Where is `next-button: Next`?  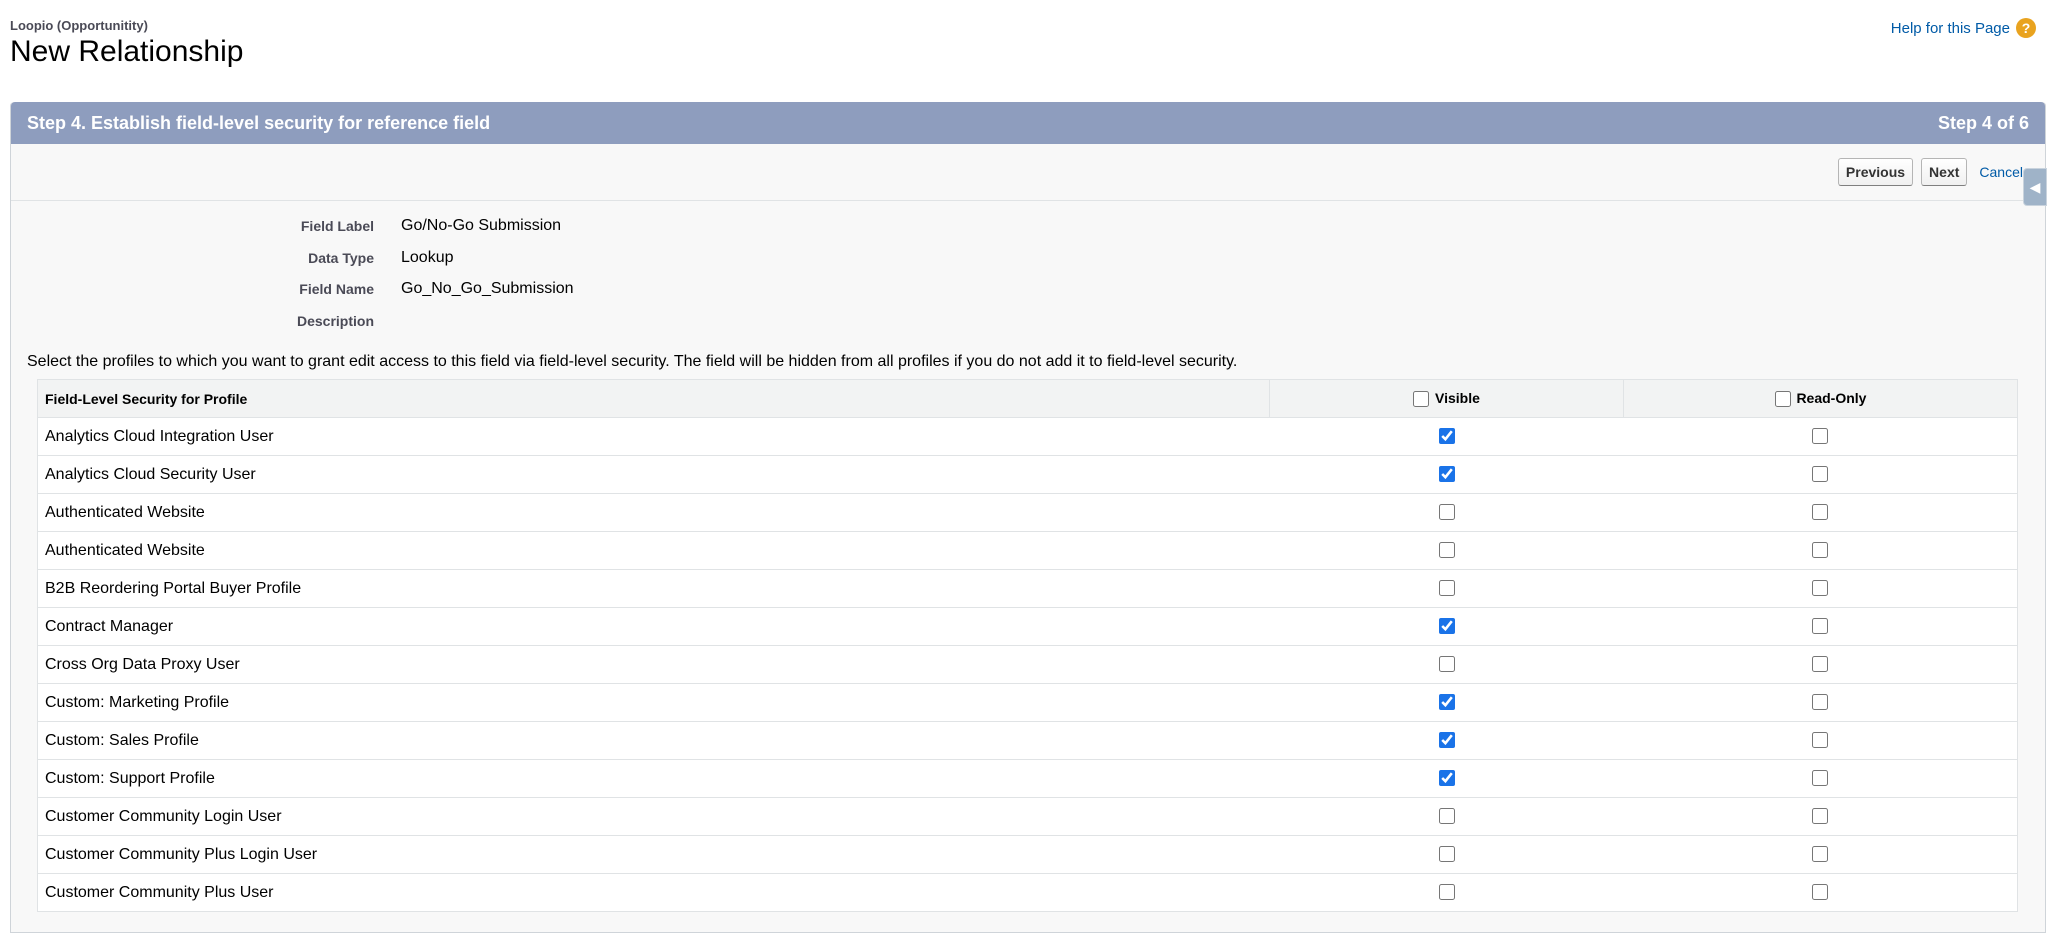
next-button: Next is located at coordinates (1944, 172).